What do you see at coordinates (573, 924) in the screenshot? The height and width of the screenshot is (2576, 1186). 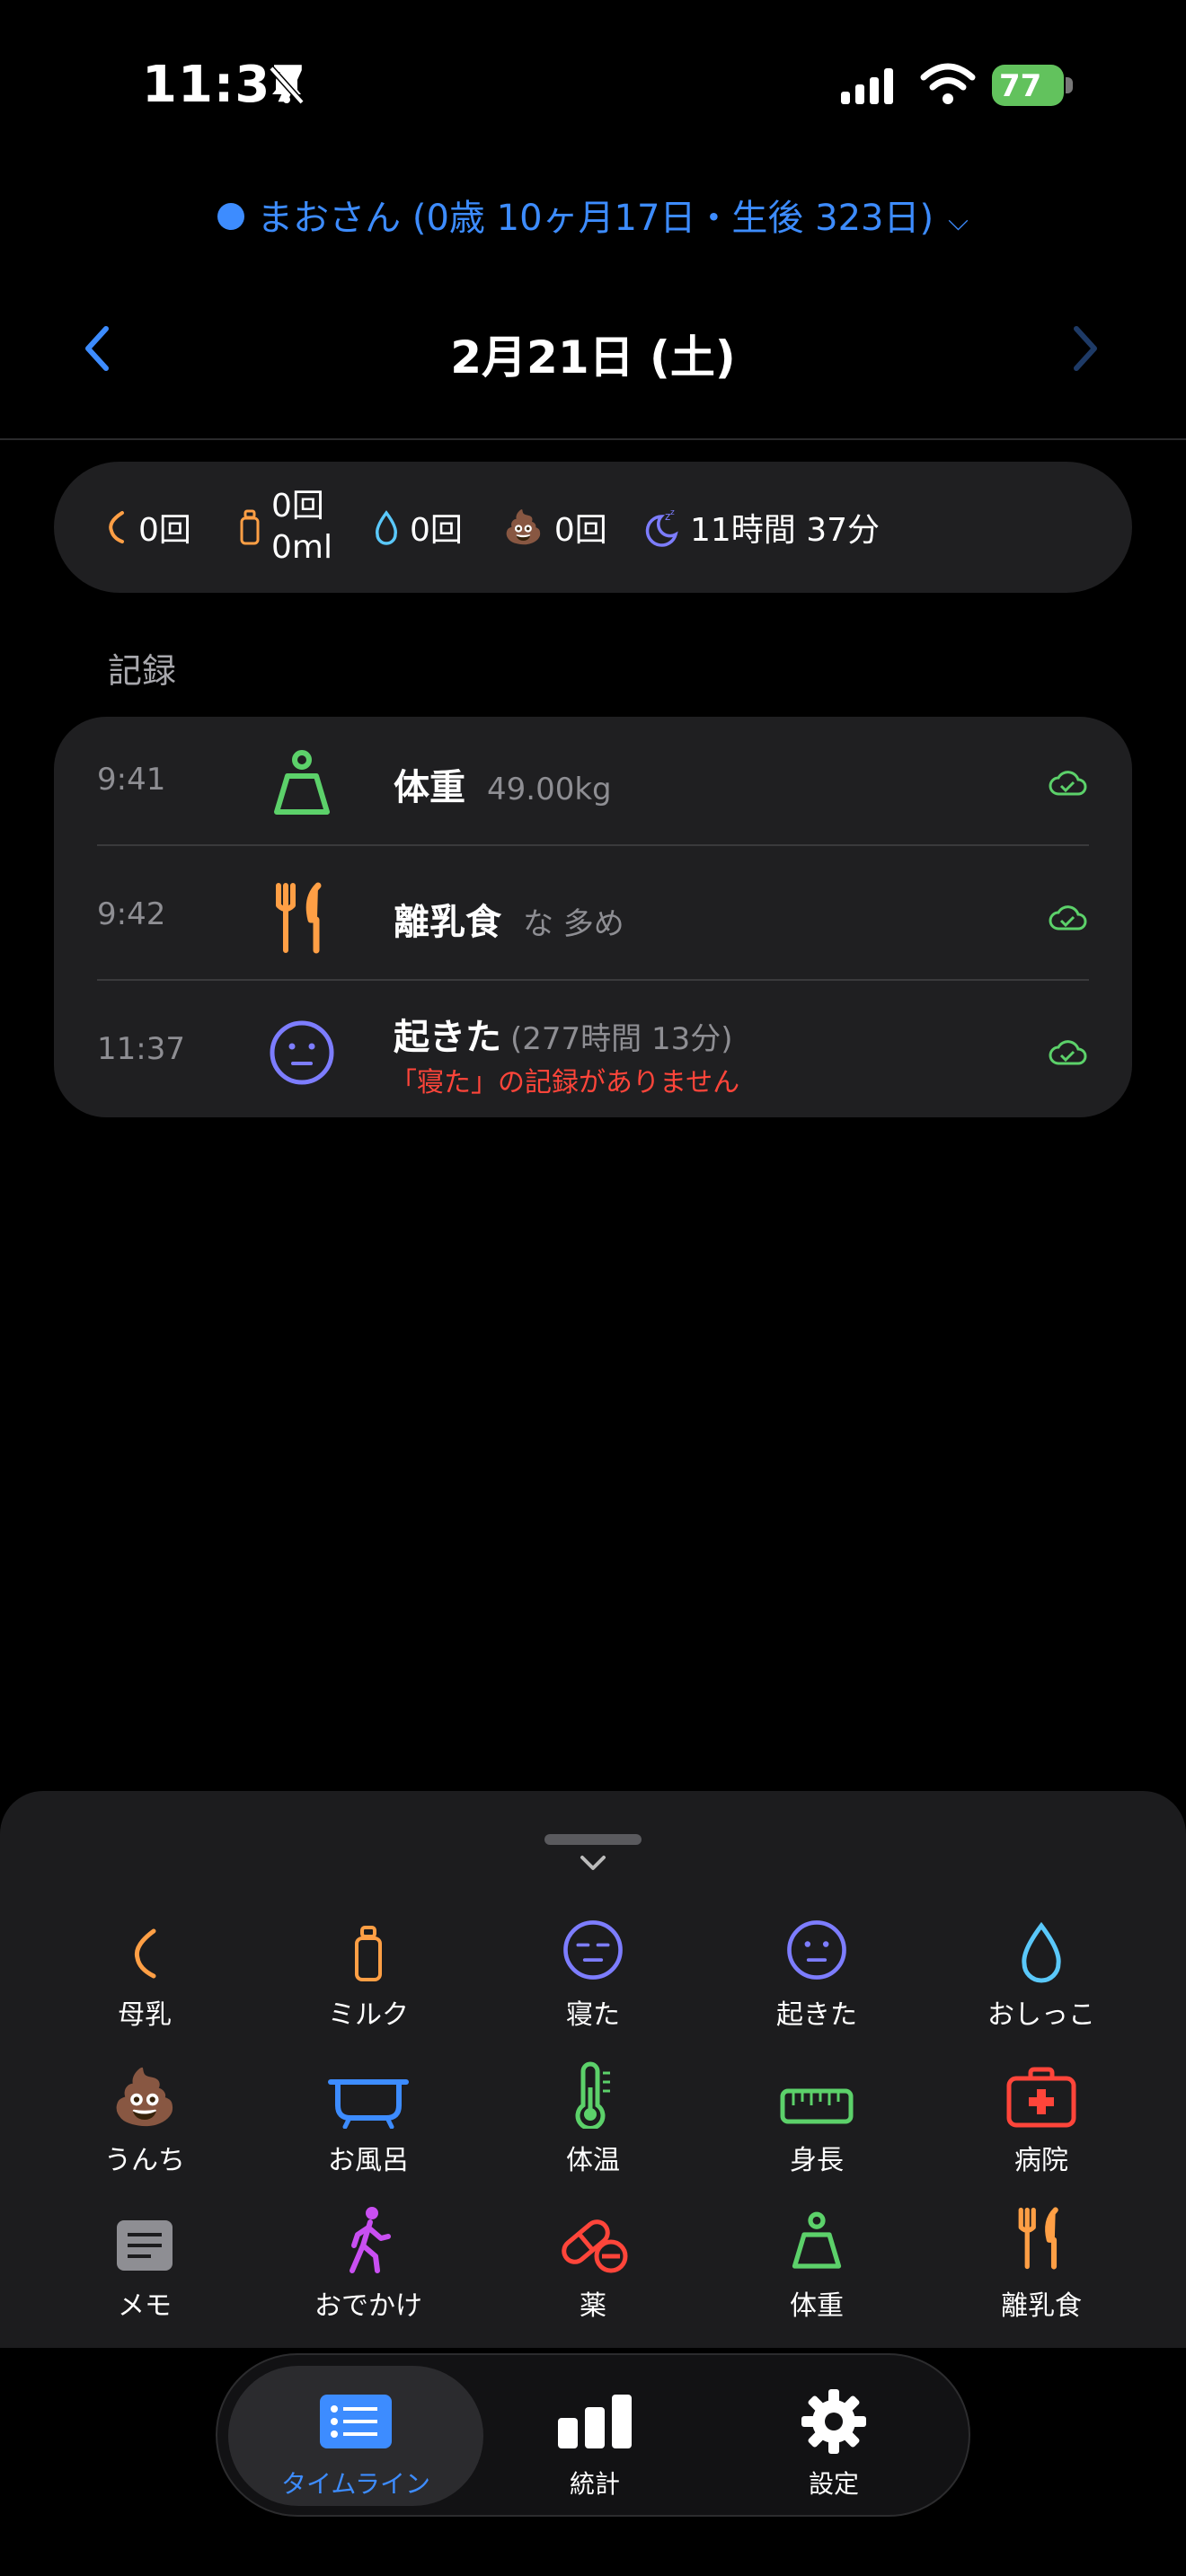 I see `record-detail: な 多め` at bounding box center [573, 924].